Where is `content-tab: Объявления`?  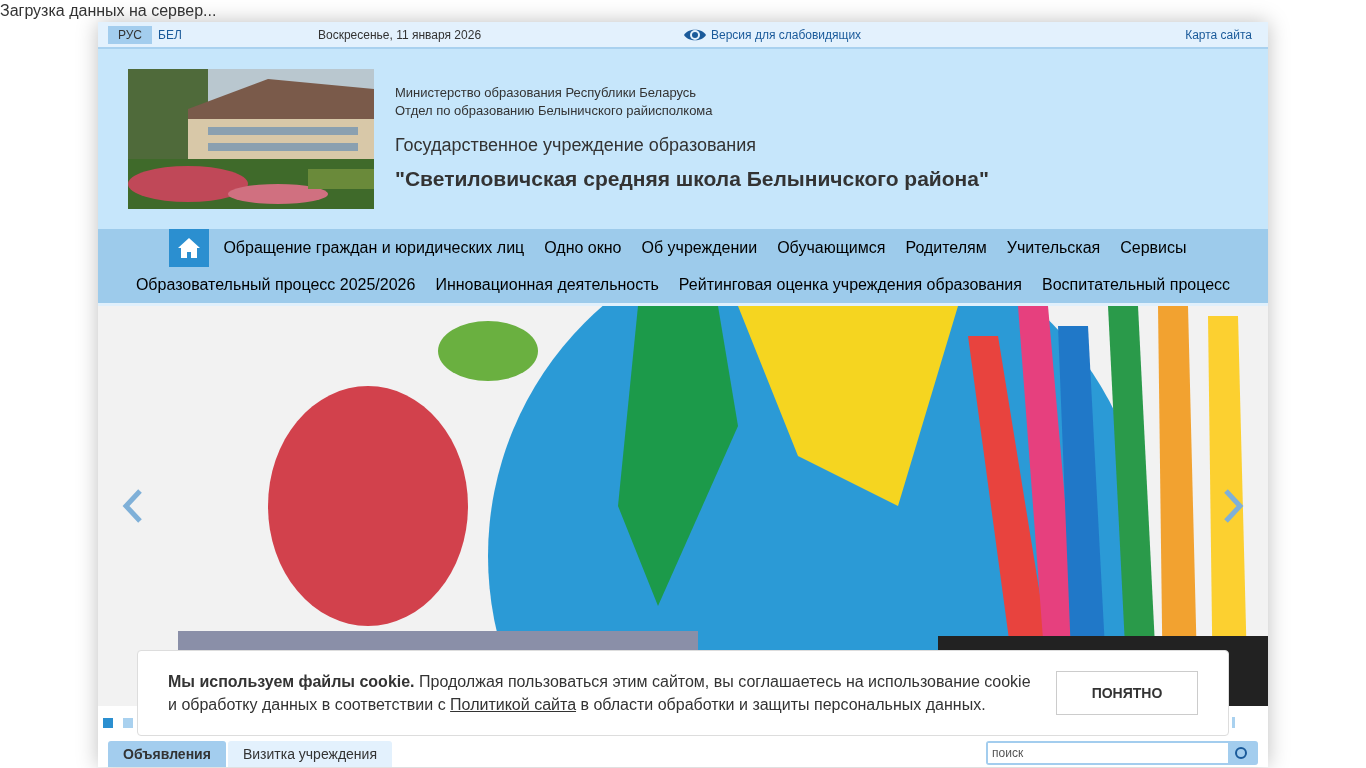 content-tab: Объявления is located at coordinates (167, 754).